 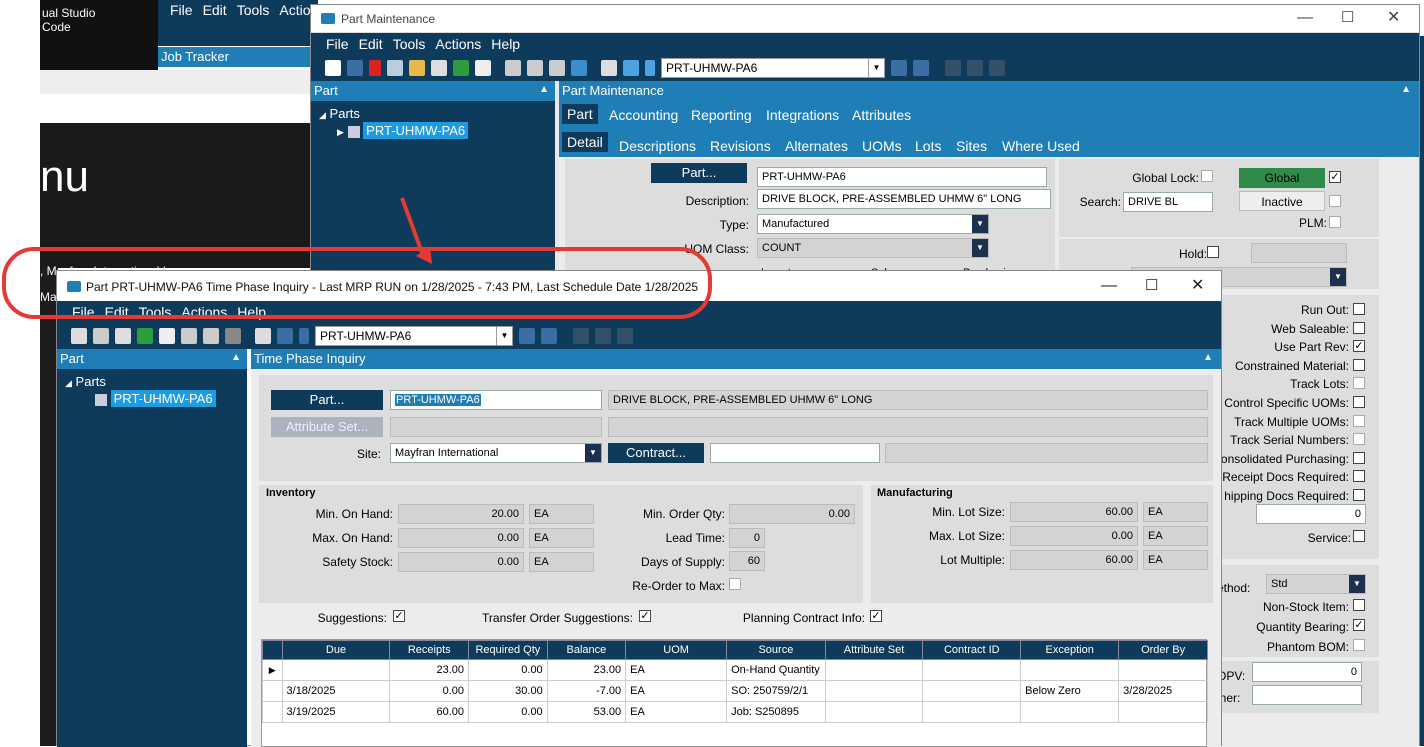 I want to click on annotation-overlay, so click(x=357, y=258).